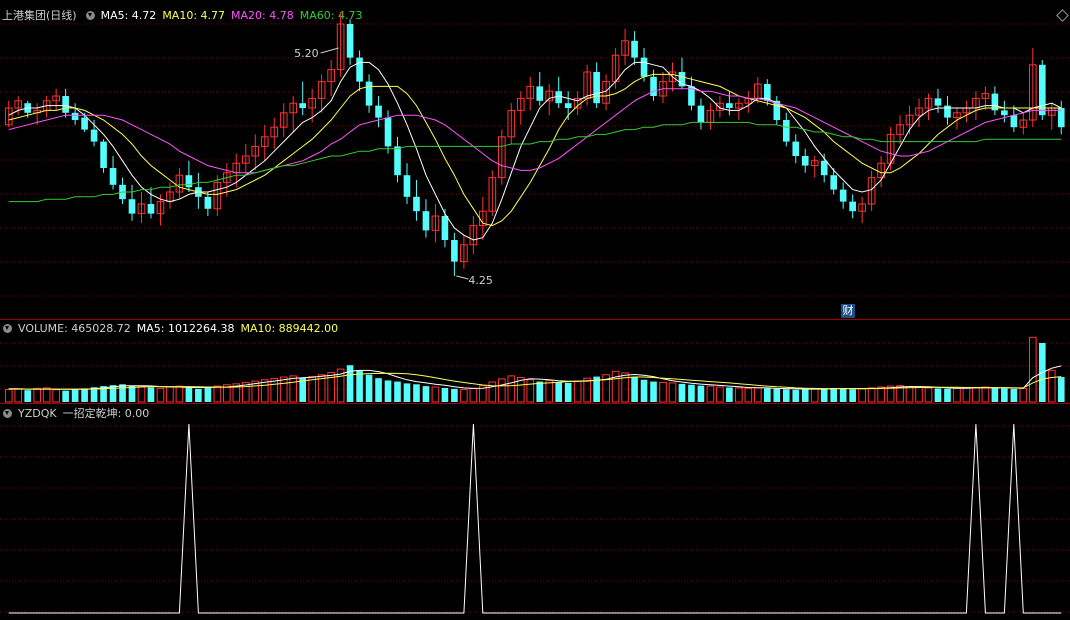  I want to click on low-price-label: 4.25, so click(480, 280).